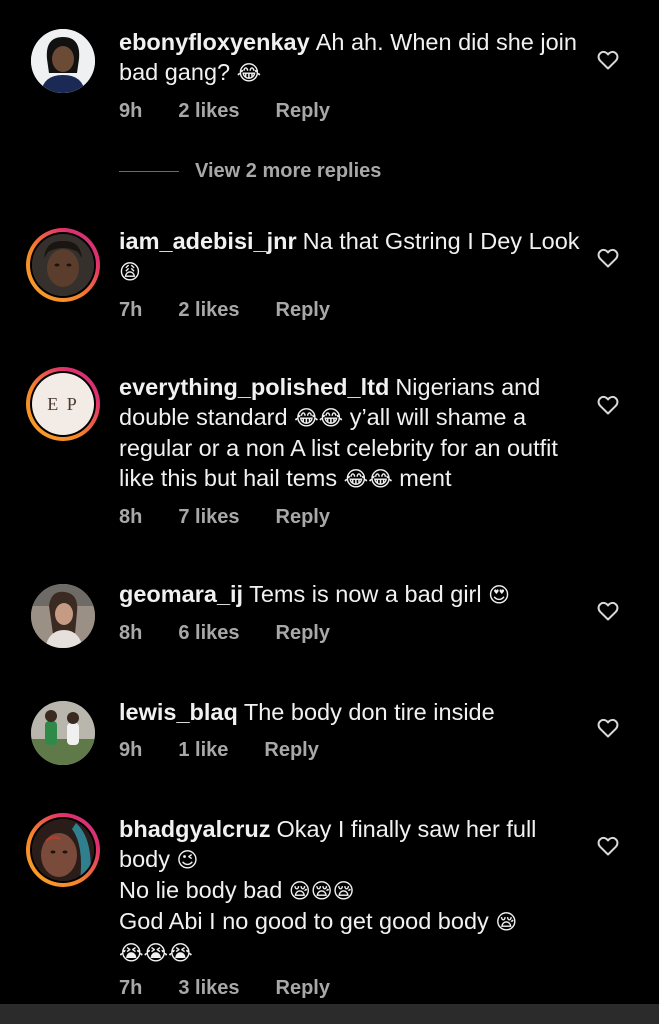  Describe the element at coordinates (441, 241) in the screenshot. I see `comment-body: Na that Gstring I Dey Look` at that location.